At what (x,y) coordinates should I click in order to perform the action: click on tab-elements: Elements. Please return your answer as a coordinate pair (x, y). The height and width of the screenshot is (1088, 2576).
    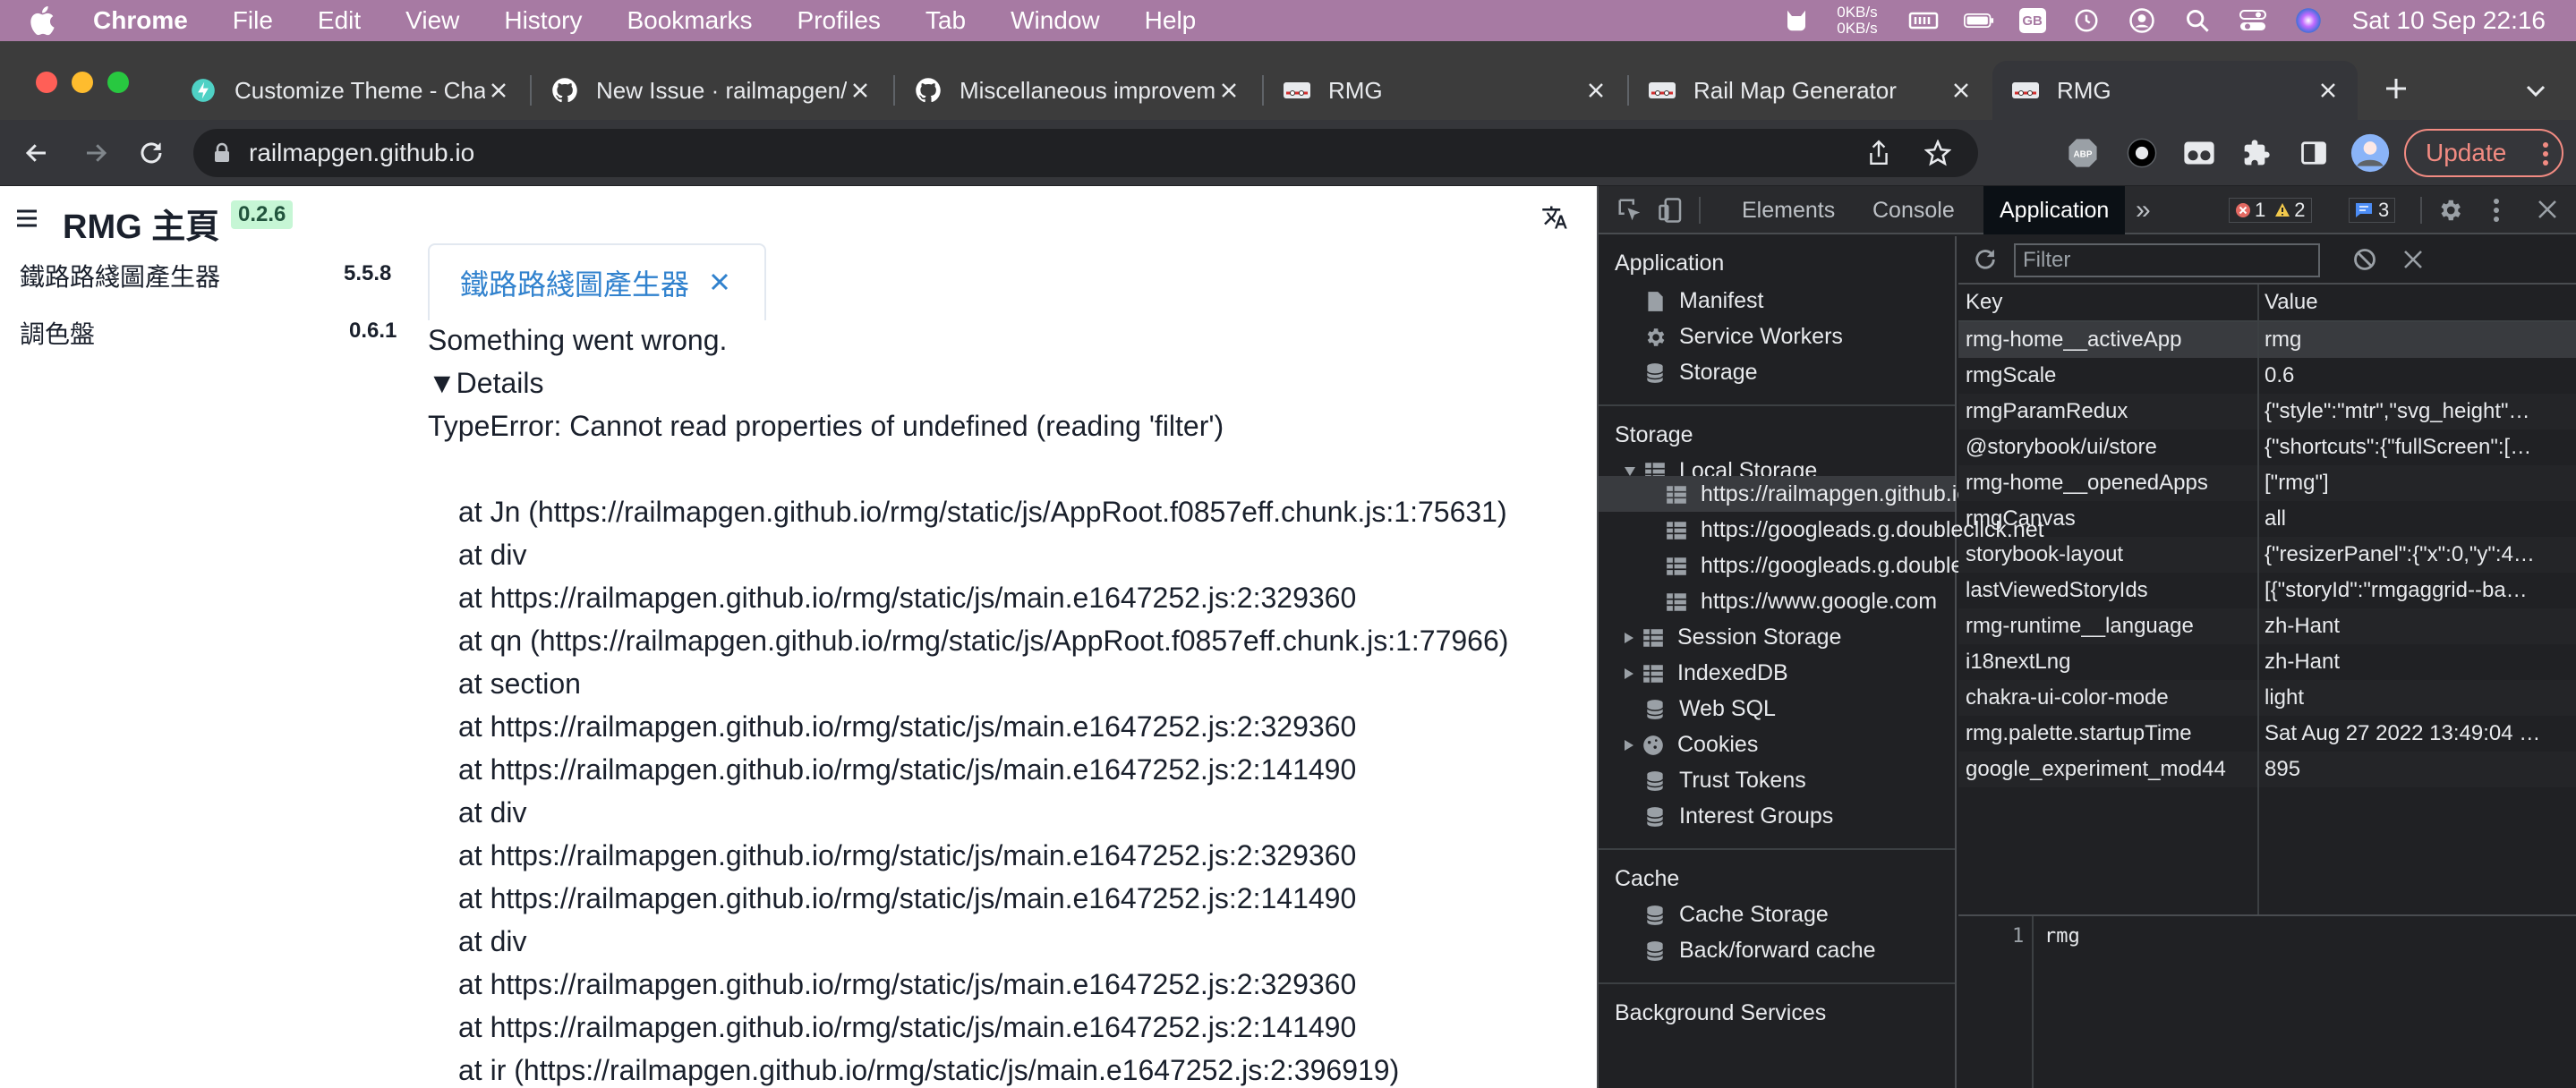
    Looking at the image, I should click on (1788, 210).